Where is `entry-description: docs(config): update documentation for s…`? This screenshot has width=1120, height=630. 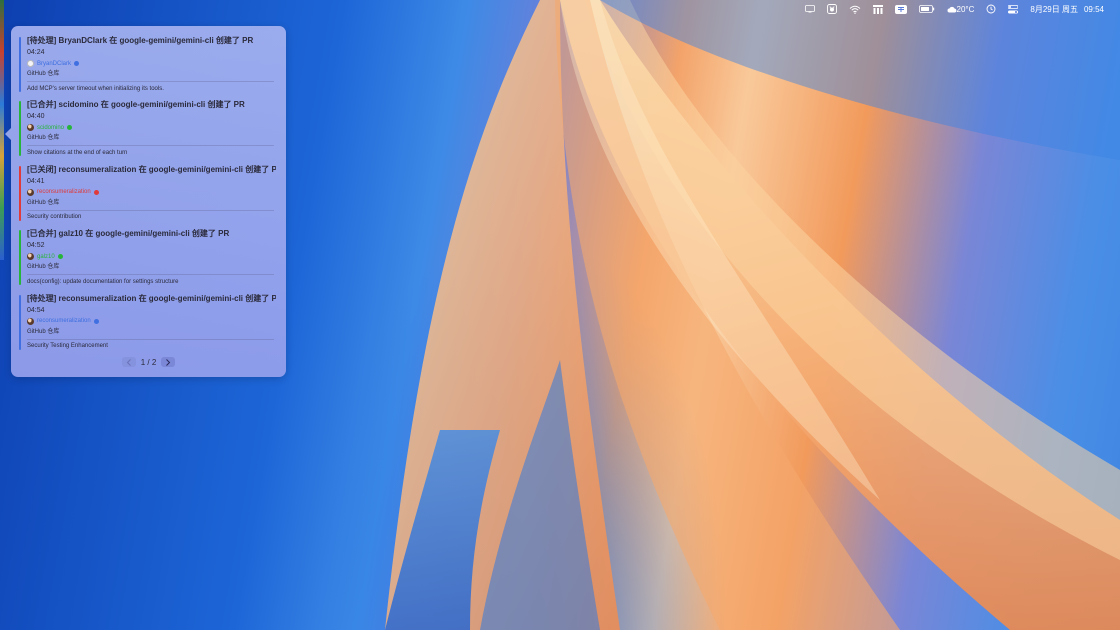
entry-description: docs(config): update documentation for s… is located at coordinates (103, 281).